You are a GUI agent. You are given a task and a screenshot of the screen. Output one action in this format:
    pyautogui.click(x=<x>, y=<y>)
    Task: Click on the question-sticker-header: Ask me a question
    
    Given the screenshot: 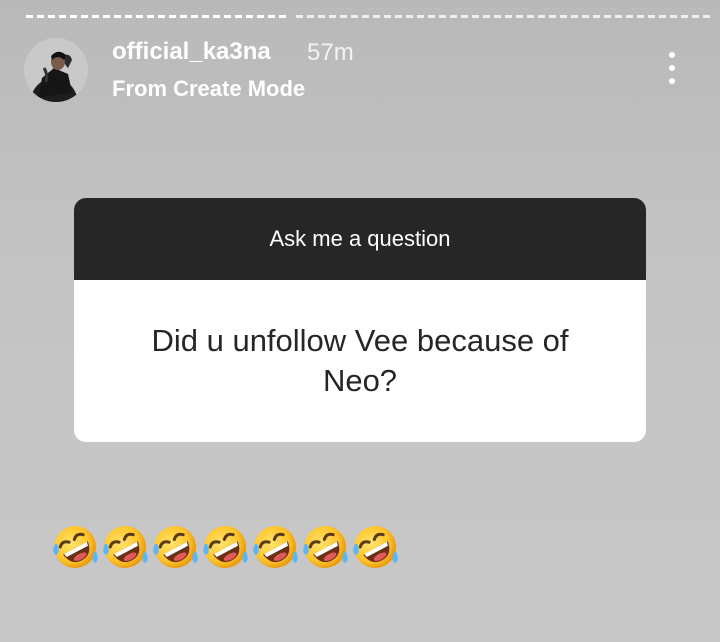 What is the action you would take?
    pyautogui.click(x=360, y=239)
    